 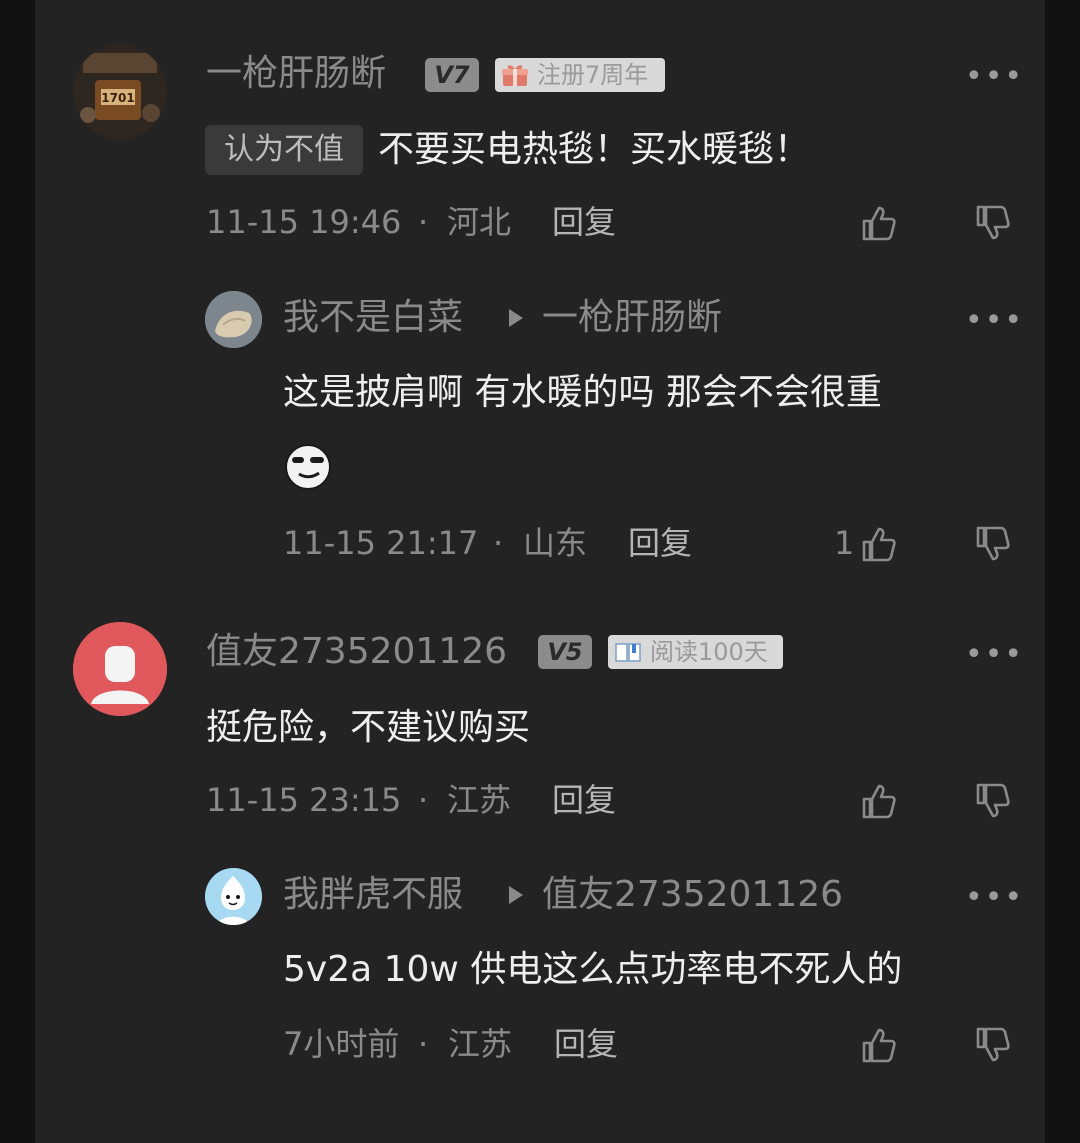 I want to click on user-tag: 阅读100天, so click(x=695, y=652).